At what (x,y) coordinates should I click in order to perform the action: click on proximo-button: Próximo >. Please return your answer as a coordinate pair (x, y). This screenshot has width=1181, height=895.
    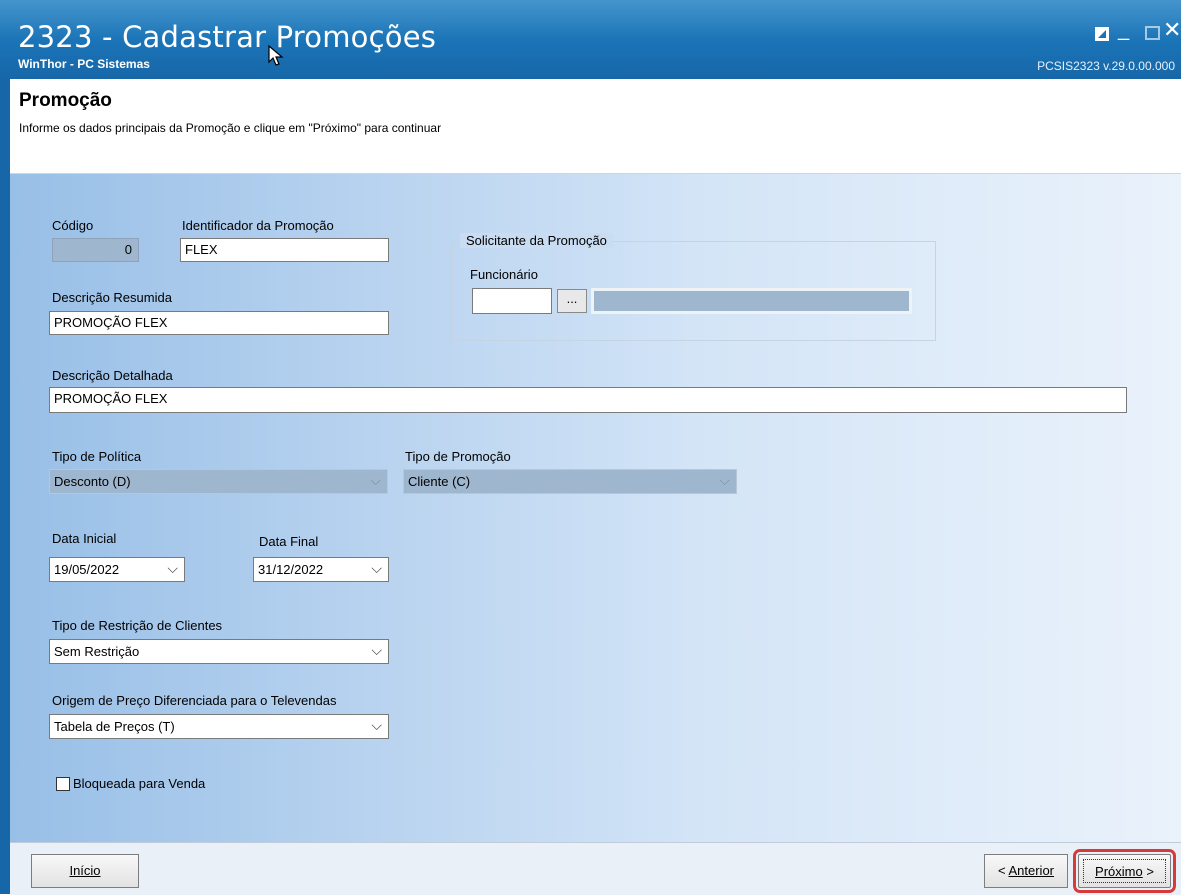
    Looking at the image, I should click on (1124, 871).